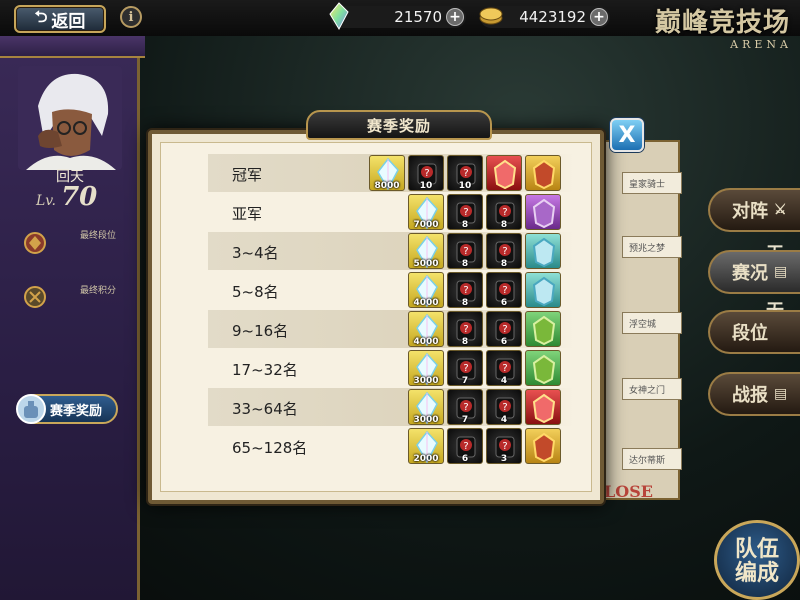  What do you see at coordinates (484, 251) in the screenshot?
I see `reward-items: 5000? 8? 8` at bounding box center [484, 251].